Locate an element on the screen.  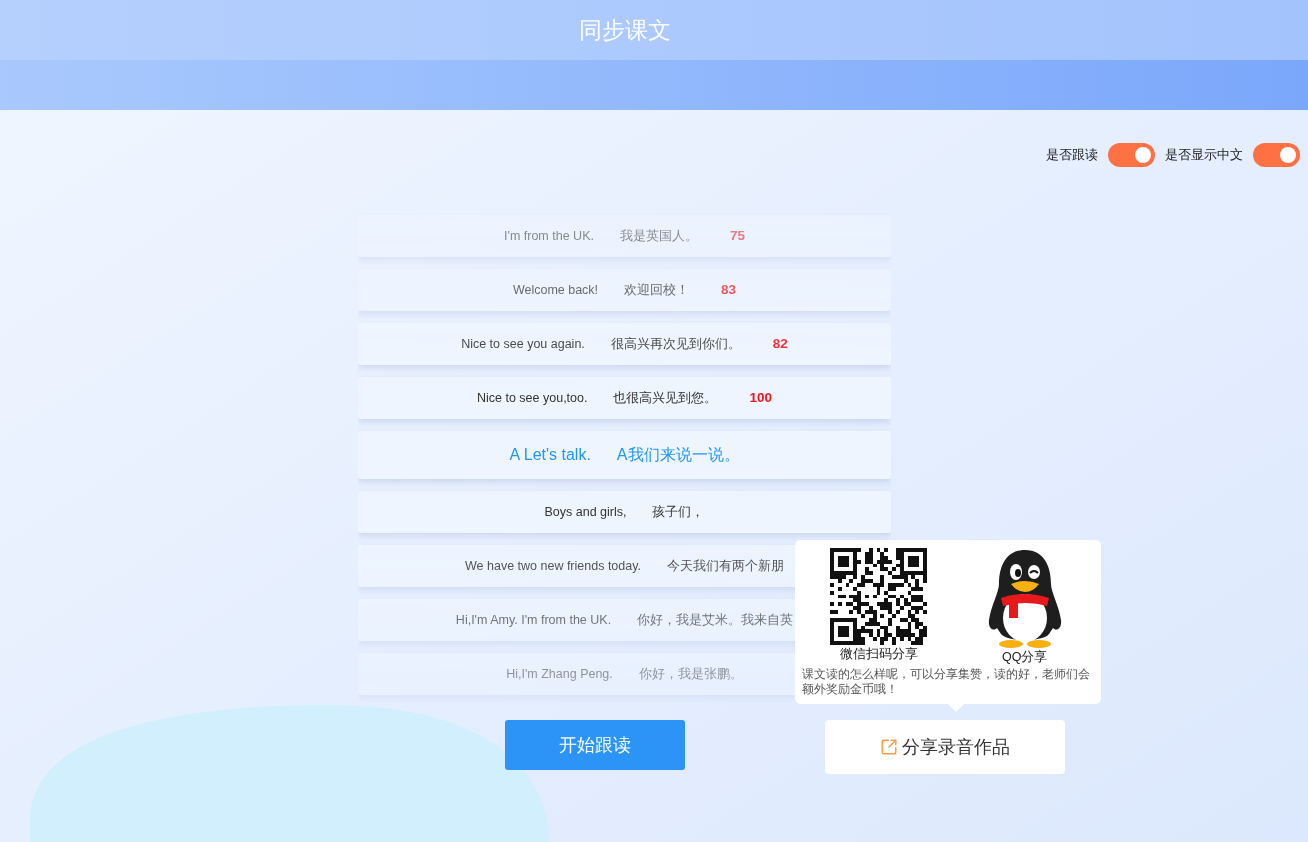
score: 75 is located at coordinates (737, 235).